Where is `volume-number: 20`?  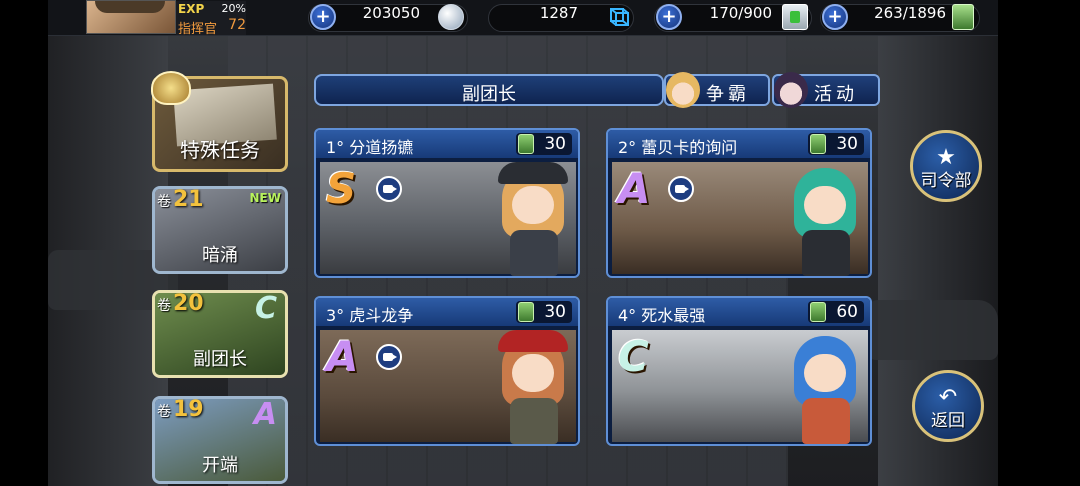
volume-number: 20 is located at coordinates (188, 303).